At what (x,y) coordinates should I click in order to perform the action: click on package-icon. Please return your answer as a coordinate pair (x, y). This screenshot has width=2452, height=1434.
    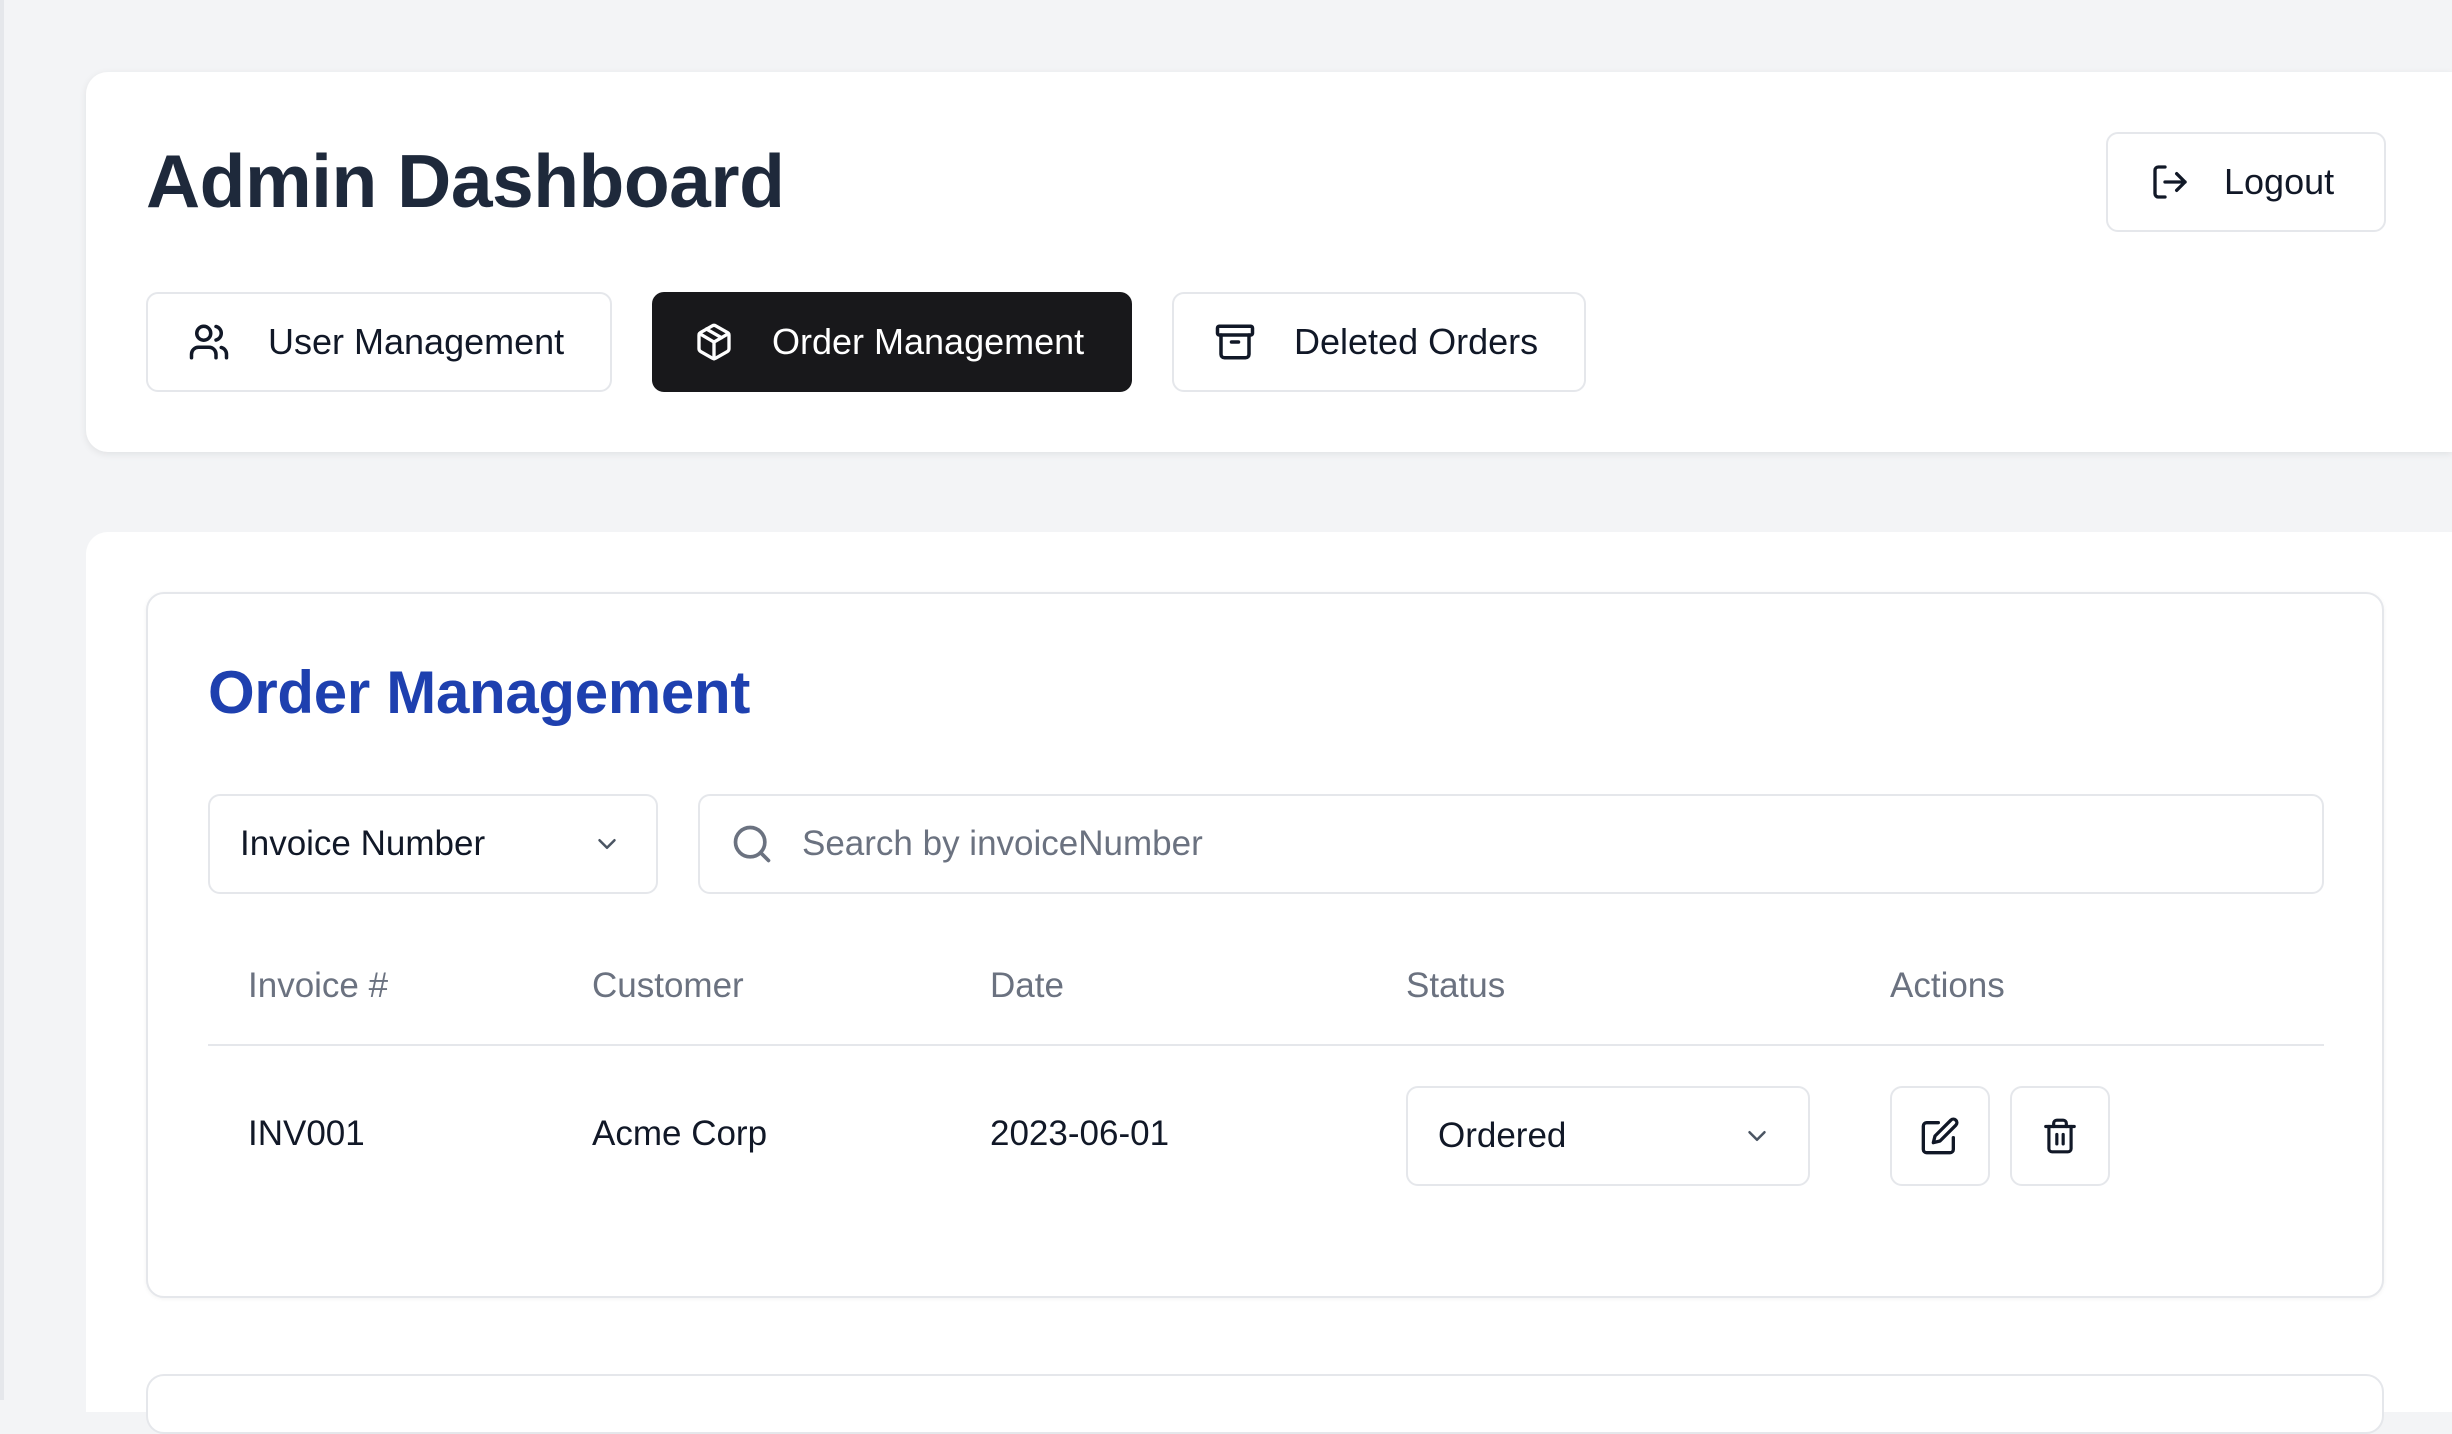
    Looking at the image, I should click on (714, 342).